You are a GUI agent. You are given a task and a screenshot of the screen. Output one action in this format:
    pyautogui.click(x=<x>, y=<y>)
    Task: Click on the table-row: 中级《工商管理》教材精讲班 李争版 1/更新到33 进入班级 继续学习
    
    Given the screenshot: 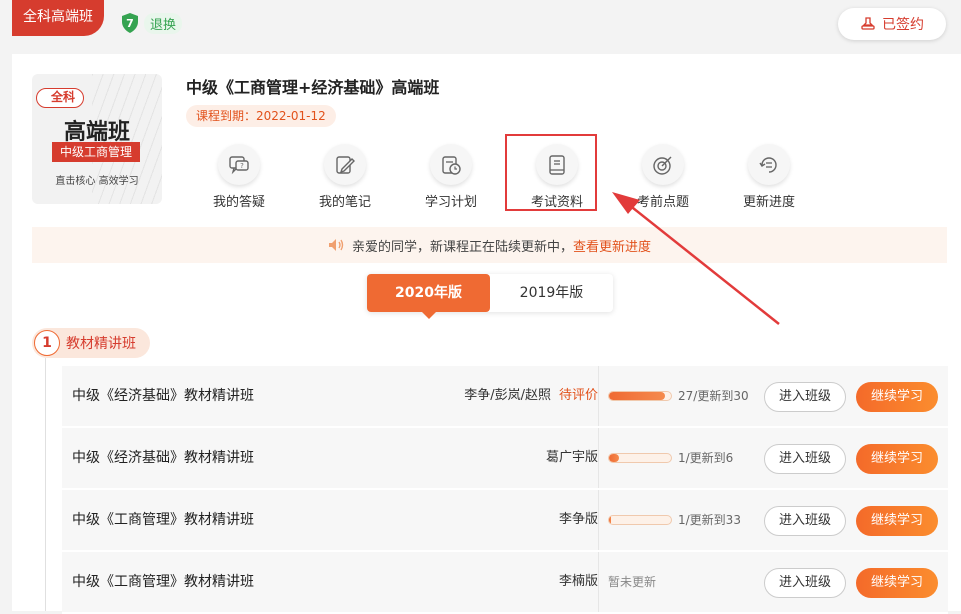 What is the action you would take?
    pyautogui.click(x=505, y=521)
    